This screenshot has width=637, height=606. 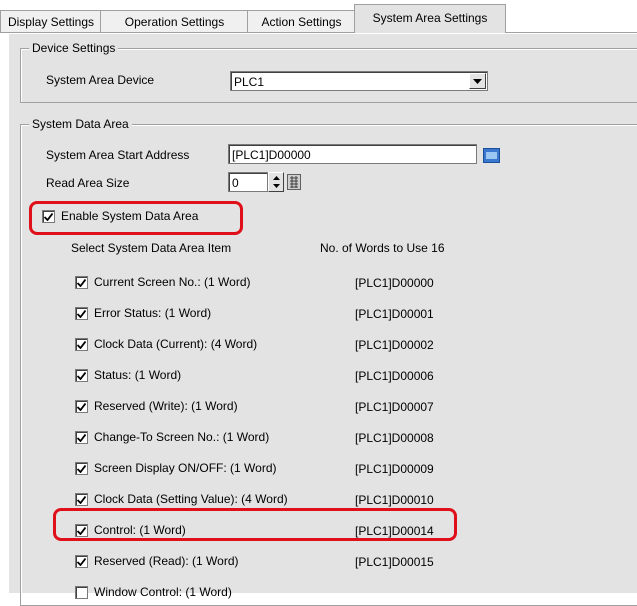 I want to click on words-to-use-header: No. of Words to Use 16, so click(x=382, y=248).